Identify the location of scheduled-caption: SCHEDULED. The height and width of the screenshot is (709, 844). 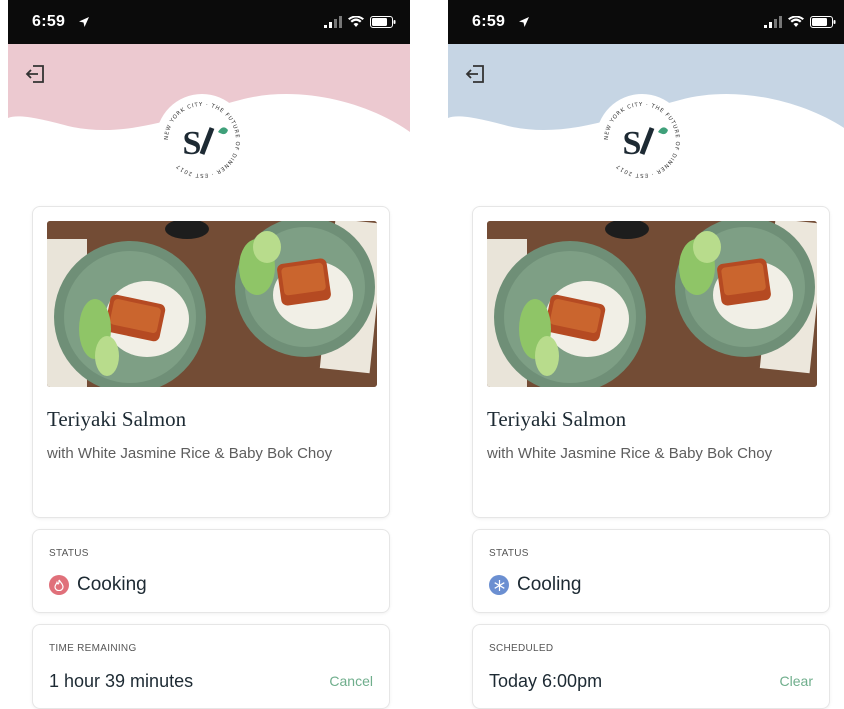
(521, 648).